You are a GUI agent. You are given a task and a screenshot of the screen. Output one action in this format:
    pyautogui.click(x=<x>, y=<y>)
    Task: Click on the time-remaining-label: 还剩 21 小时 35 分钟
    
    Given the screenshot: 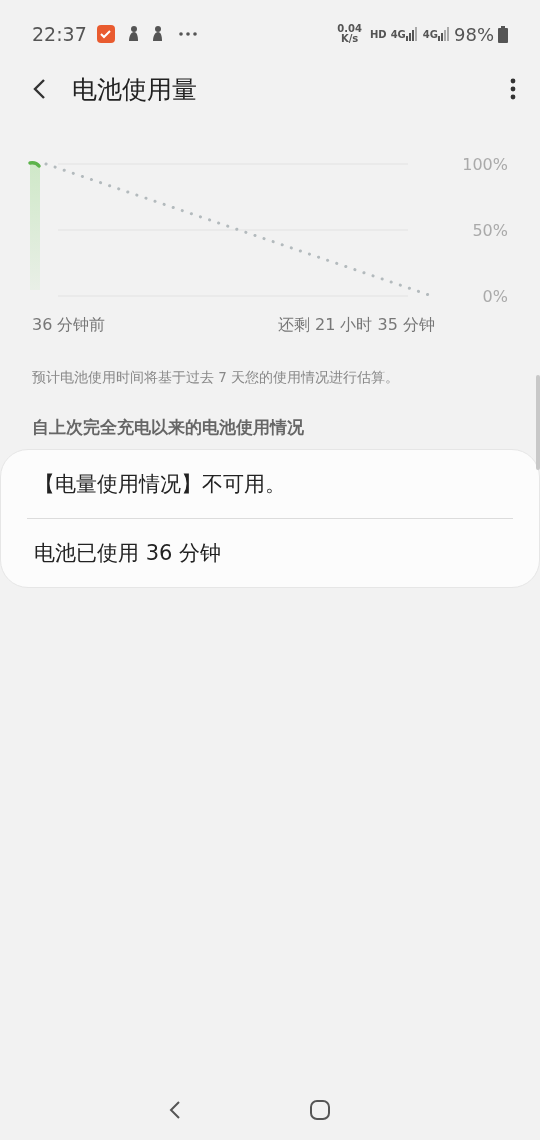 What is the action you would take?
    pyautogui.click(x=356, y=324)
    